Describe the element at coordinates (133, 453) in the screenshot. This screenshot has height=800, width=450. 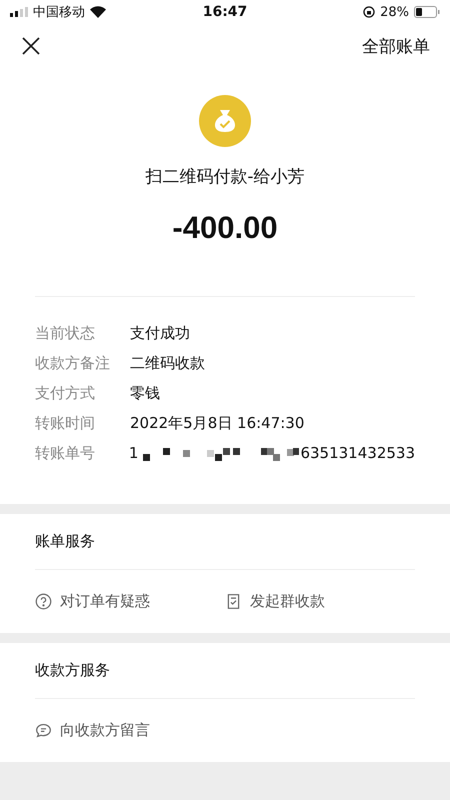
I see `detail-value: 1` at that location.